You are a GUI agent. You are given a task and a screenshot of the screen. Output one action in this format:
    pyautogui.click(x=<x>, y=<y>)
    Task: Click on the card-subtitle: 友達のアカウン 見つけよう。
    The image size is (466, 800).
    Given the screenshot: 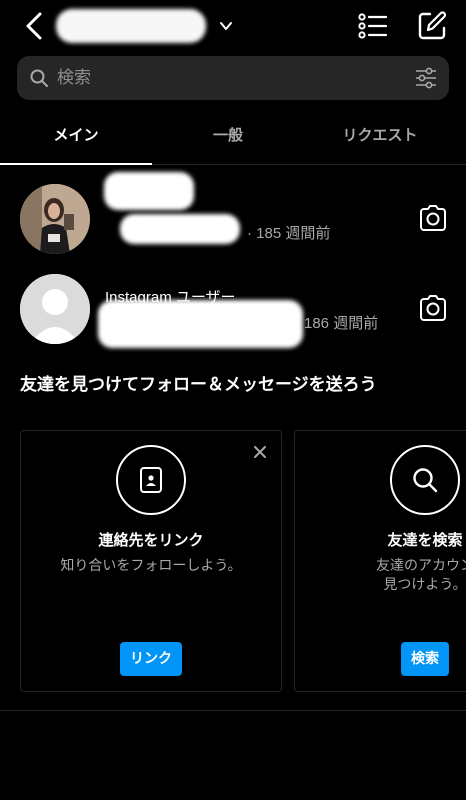 What is the action you would take?
    pyautogui.click(x=380, y=576)
    